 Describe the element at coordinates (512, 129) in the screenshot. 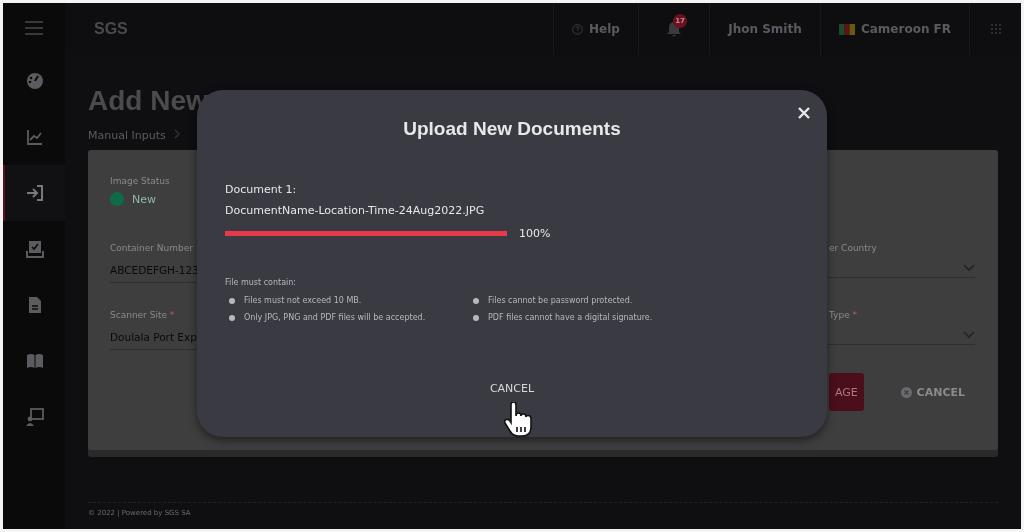

I see `dialog-title: Upload New Documents` at that location.